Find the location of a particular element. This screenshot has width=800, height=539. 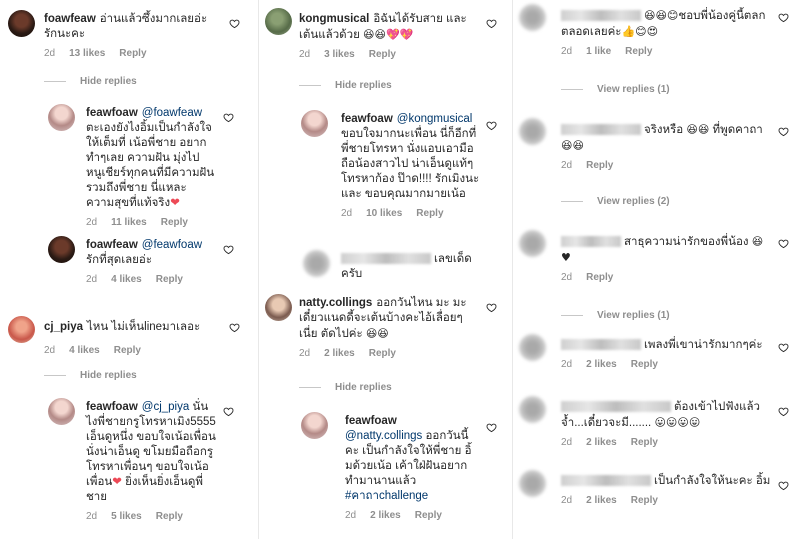

like-count: 1 like is located at coordinates (598, 51).